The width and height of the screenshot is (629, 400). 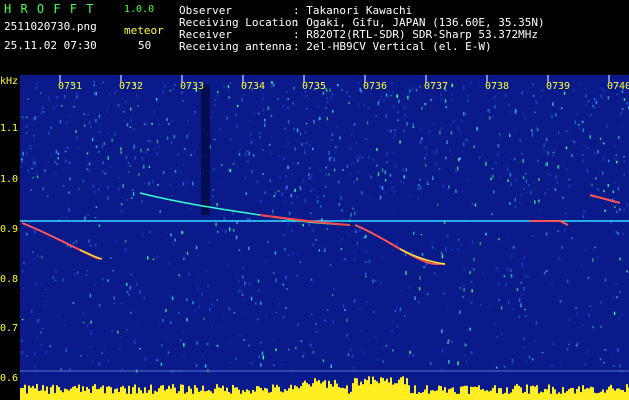 What do you see at coordinates (9, 81) in the screenshot?
I see `y-unit-label: kHz` at bounding box center [9, 81].